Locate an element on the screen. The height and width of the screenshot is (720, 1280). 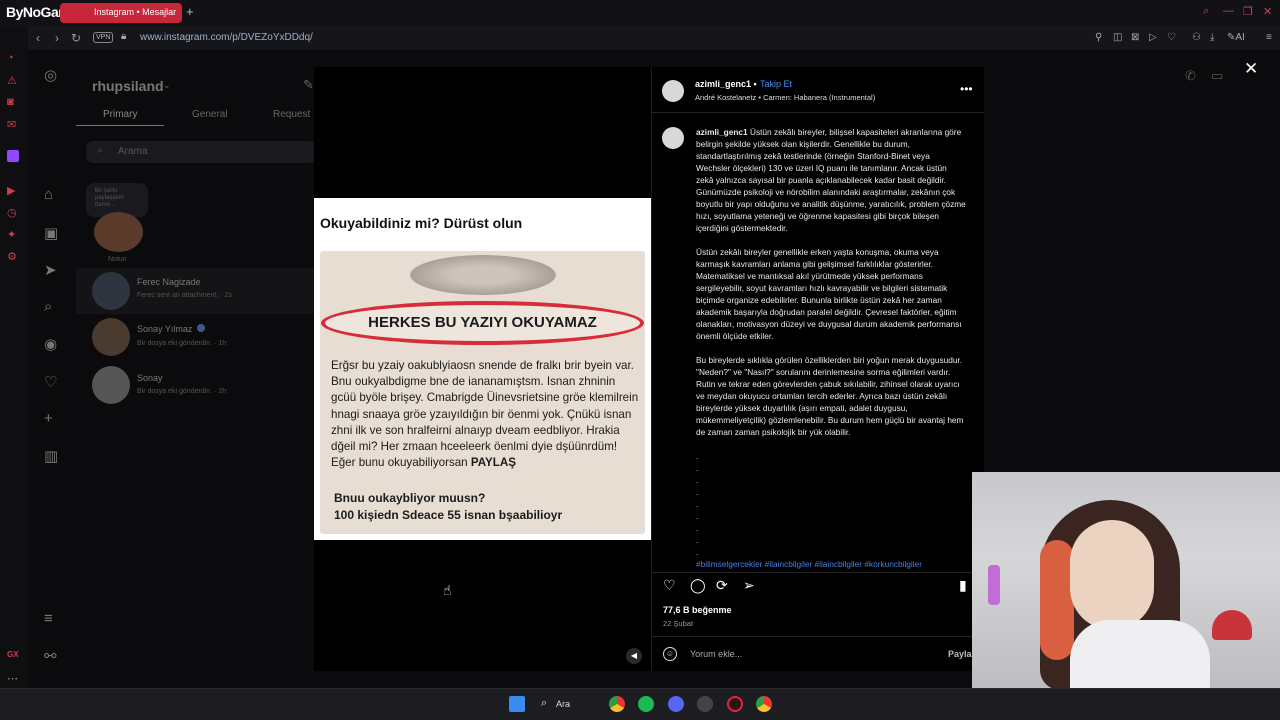
more-options-icon: ••• is located at coordinates (966, 89).